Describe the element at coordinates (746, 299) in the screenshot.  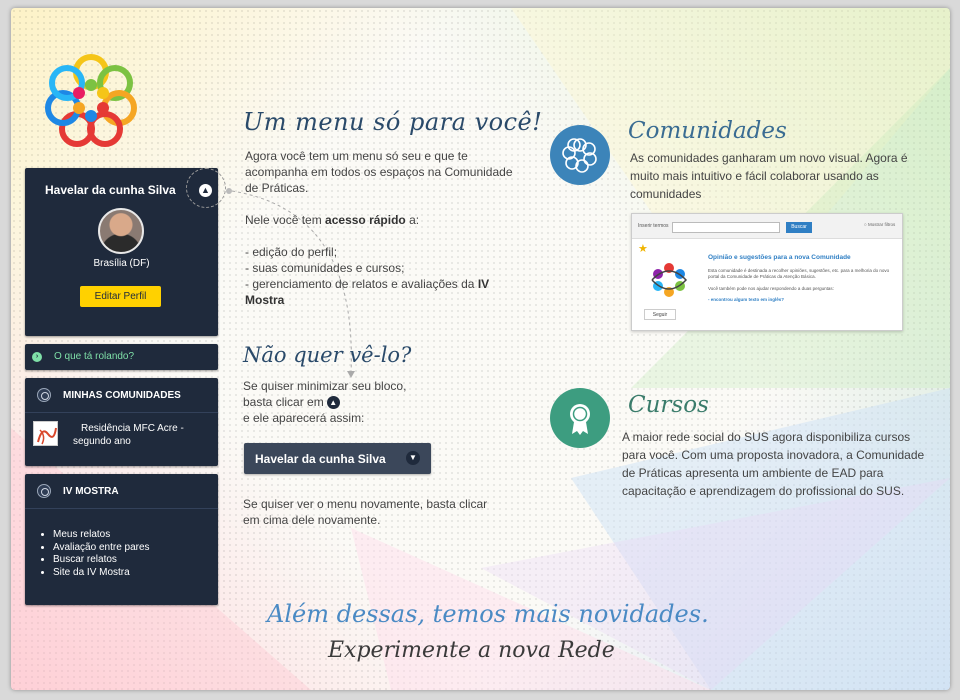
I see `screenshot-link: - encontrou algum texto em inglês?` at that location.